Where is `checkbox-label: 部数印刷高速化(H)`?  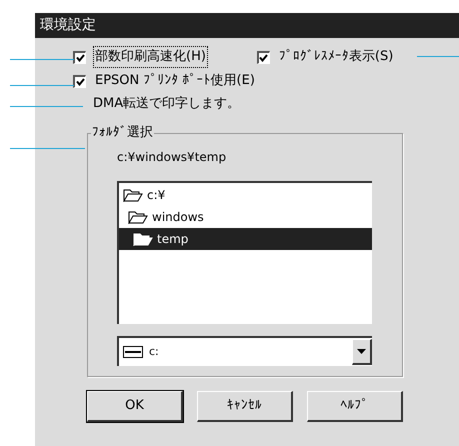
checkbox-label: 部数印刷高速化(H) is located at coordinates (150, 57).